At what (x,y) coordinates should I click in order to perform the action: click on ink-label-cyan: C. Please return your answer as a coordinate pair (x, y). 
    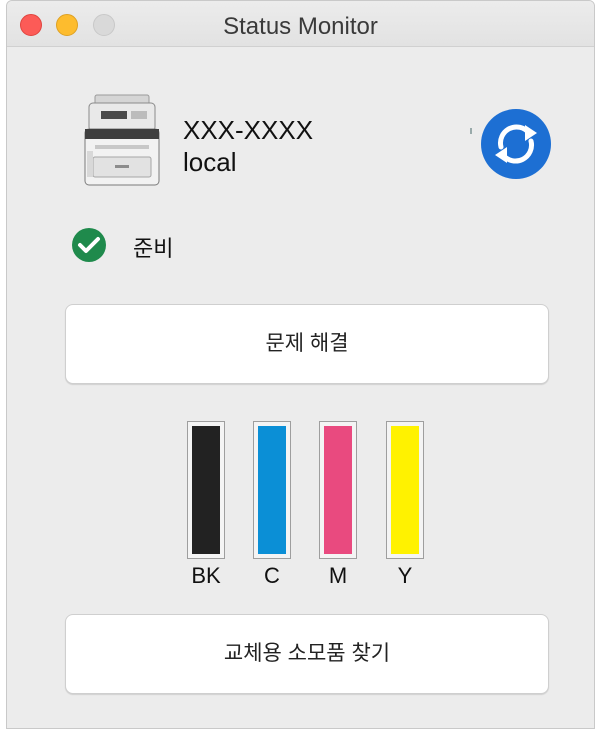
    Looking at the image, I should click on (272, 575).